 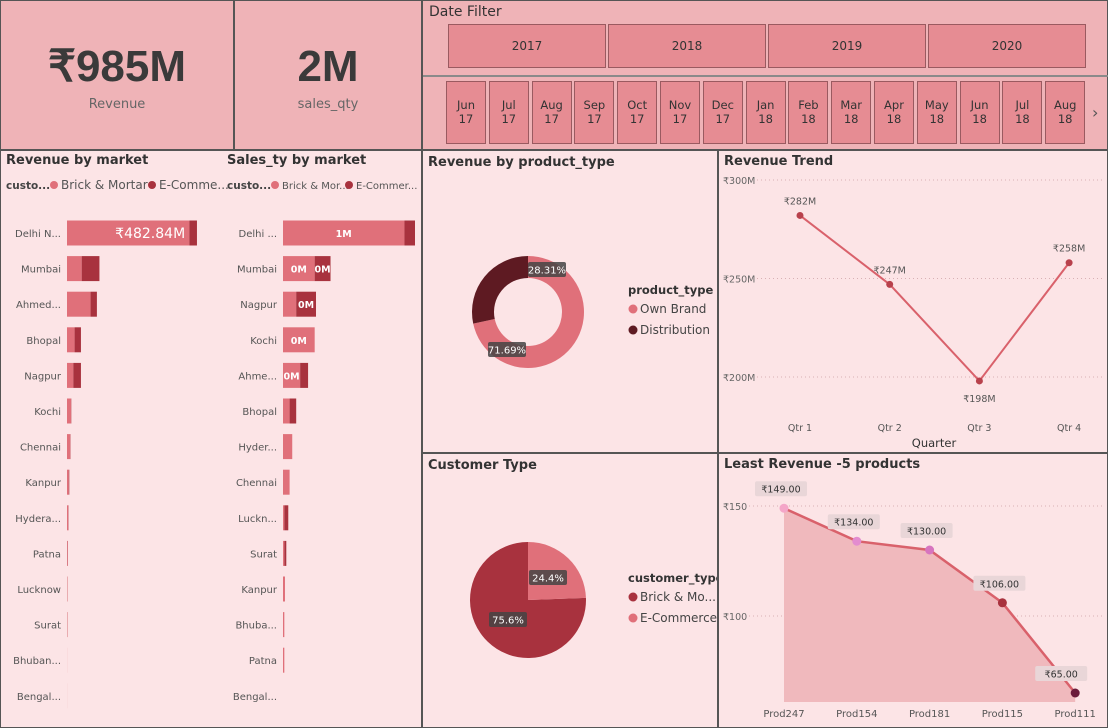 What do you see at coordinates (1022, 112) in the screenshot?
I see `month-button: Jul 18` at bounding box center [1022, 112].